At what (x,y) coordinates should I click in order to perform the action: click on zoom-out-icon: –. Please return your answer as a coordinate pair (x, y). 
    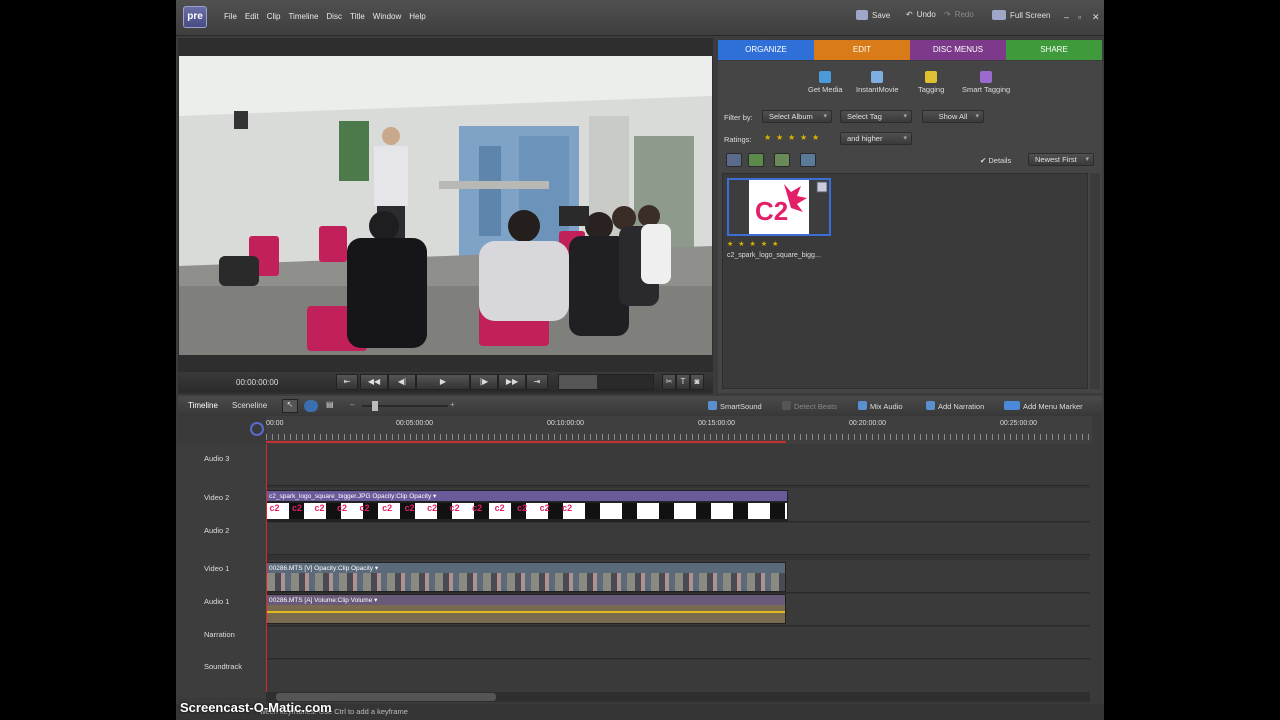
    Looking at the image, I should click on (352, 404).